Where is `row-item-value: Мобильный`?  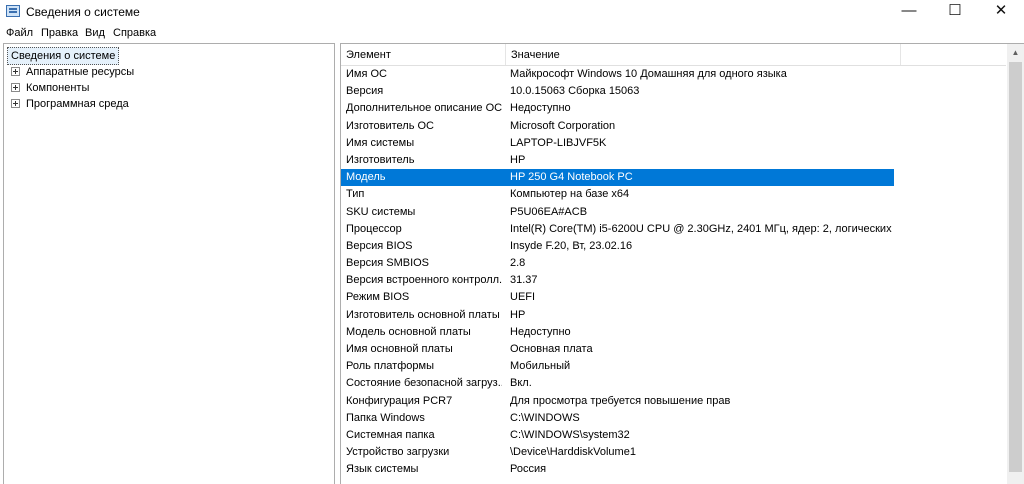
row-item-value: Мобильный is located at coordinates (540, 366).